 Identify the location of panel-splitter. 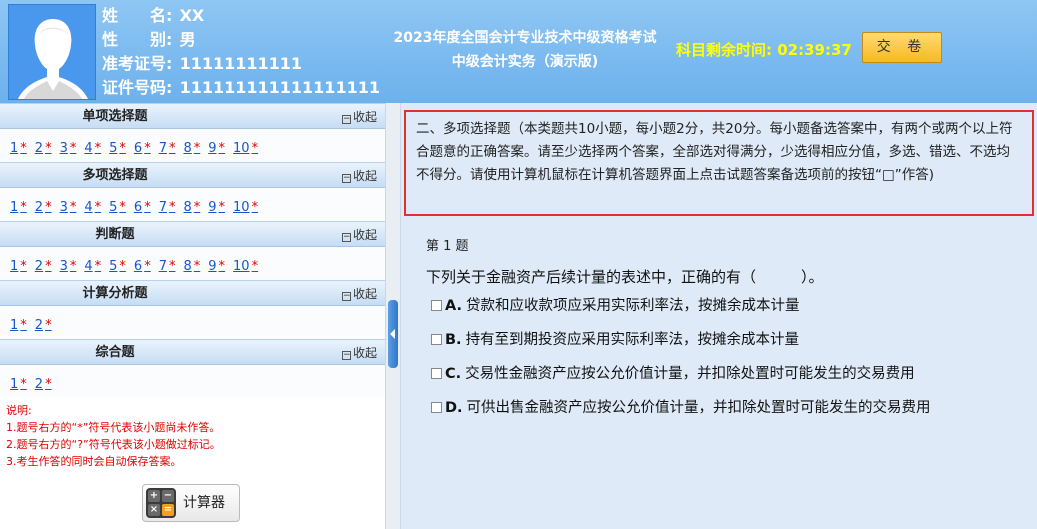
(393, 316).